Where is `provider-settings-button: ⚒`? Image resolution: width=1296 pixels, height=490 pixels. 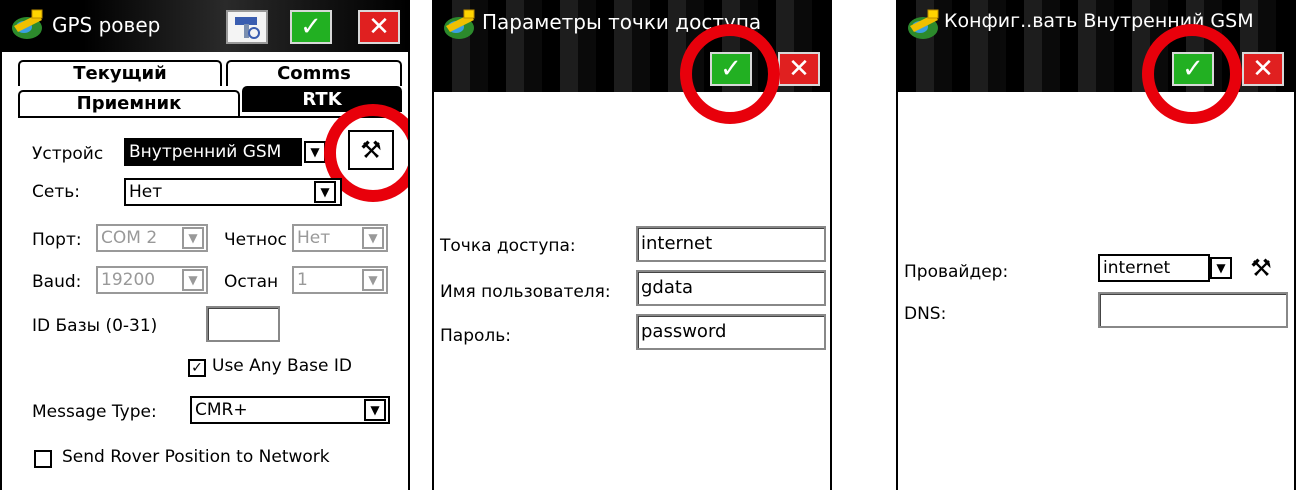 provider-settings-button: ⚒ is located at coordinates (1261, 268).